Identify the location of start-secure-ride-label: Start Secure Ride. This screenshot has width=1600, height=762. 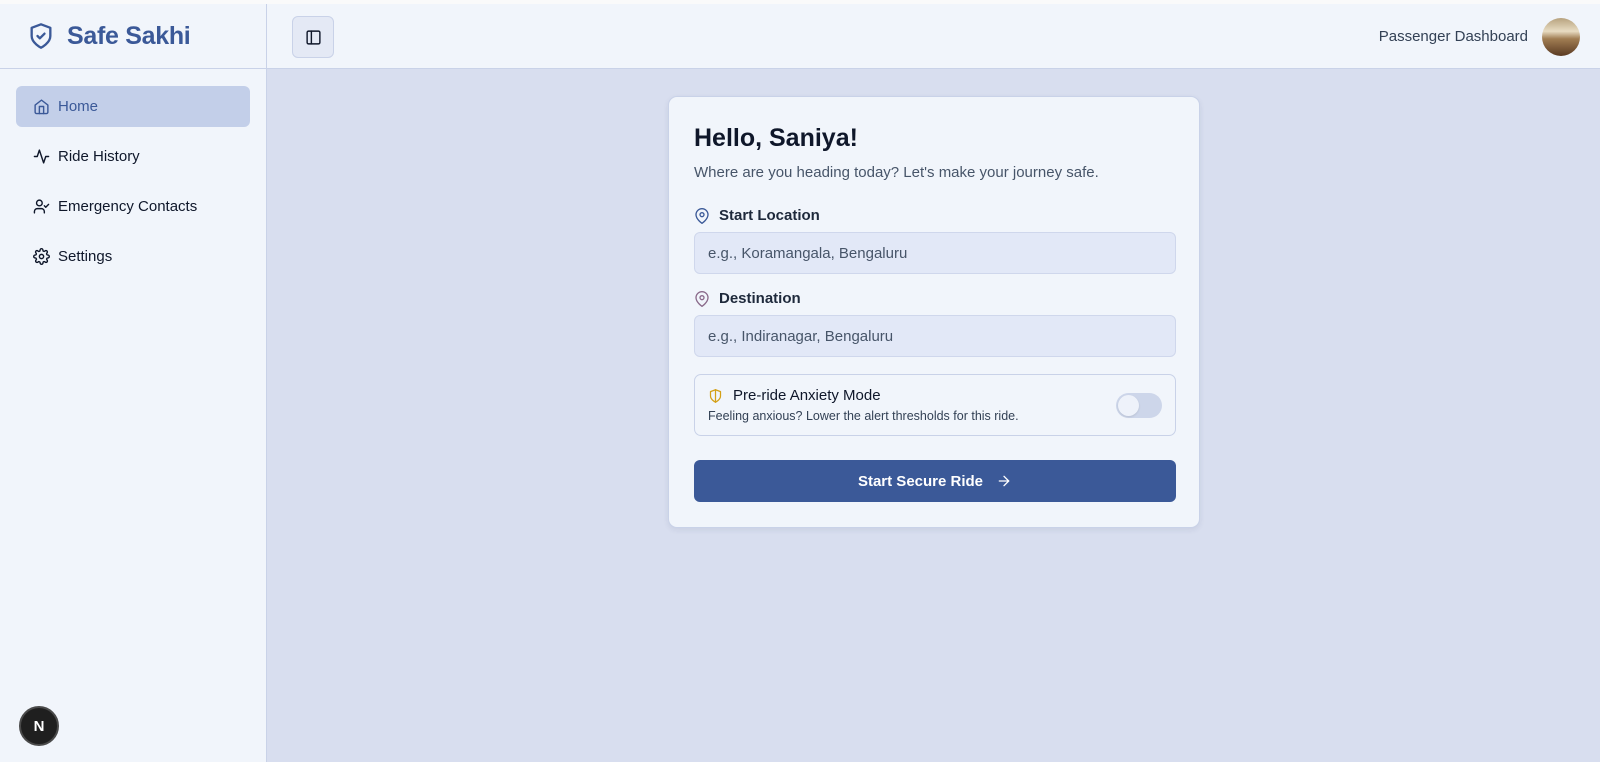
(920, 481).